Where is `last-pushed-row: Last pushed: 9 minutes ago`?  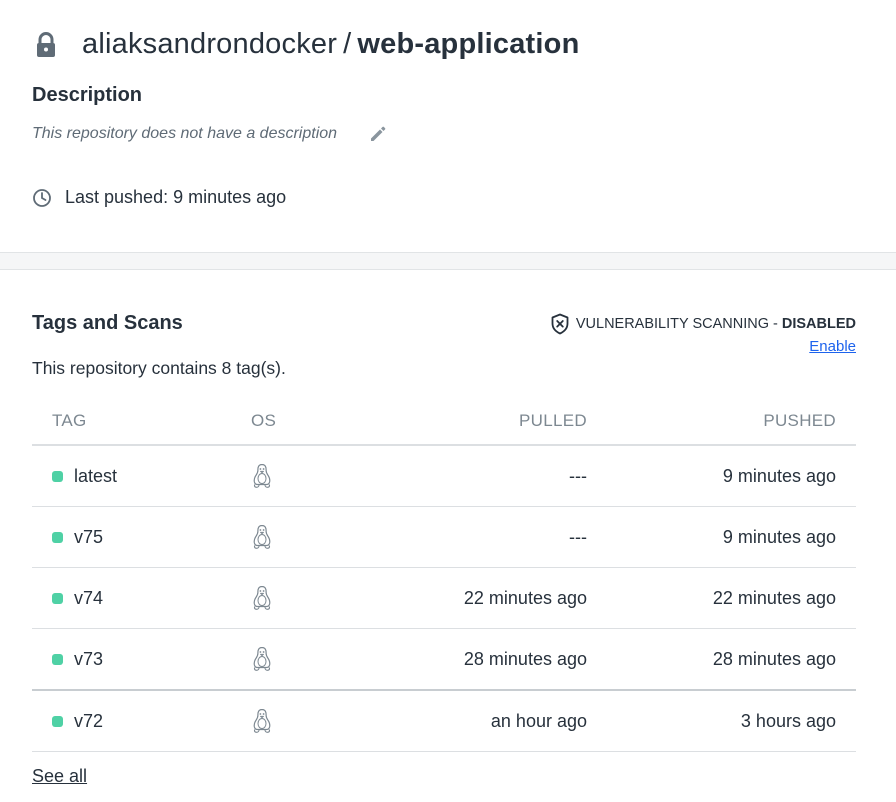 last-pushed-row: Last pushed: 9 minutes ago is located at coordinates (159, 197).